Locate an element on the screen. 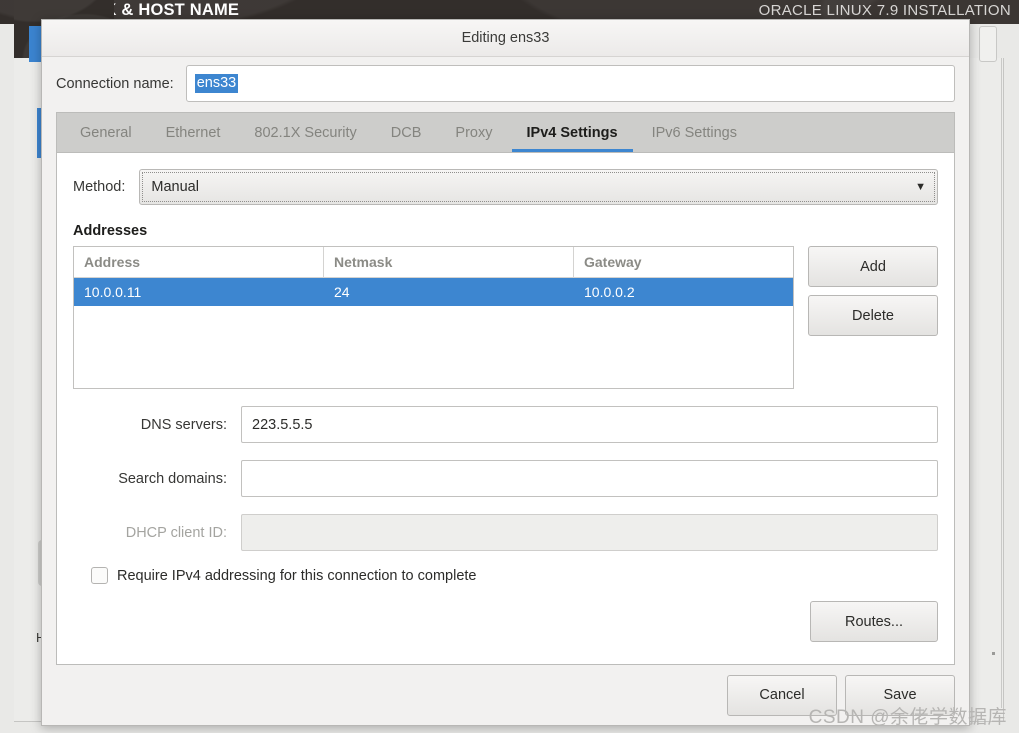 This screenshot has height=733, width=1019. delete-button: Delete is located at coordinates (873, 315).